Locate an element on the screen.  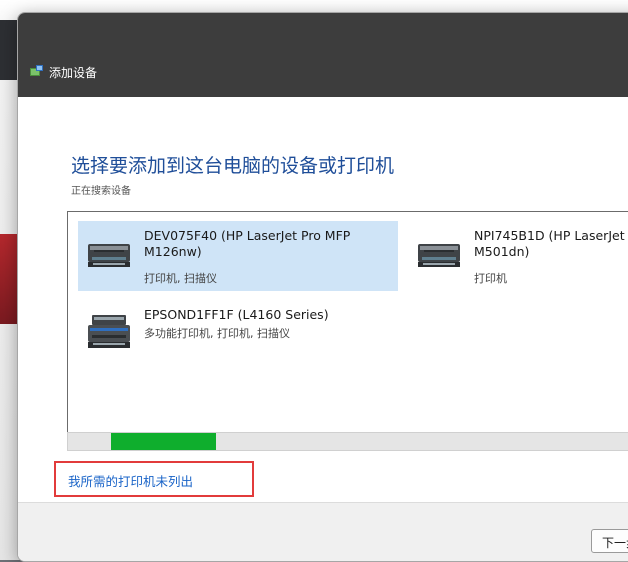
add-device-icon is located at coordinates (36, 70).